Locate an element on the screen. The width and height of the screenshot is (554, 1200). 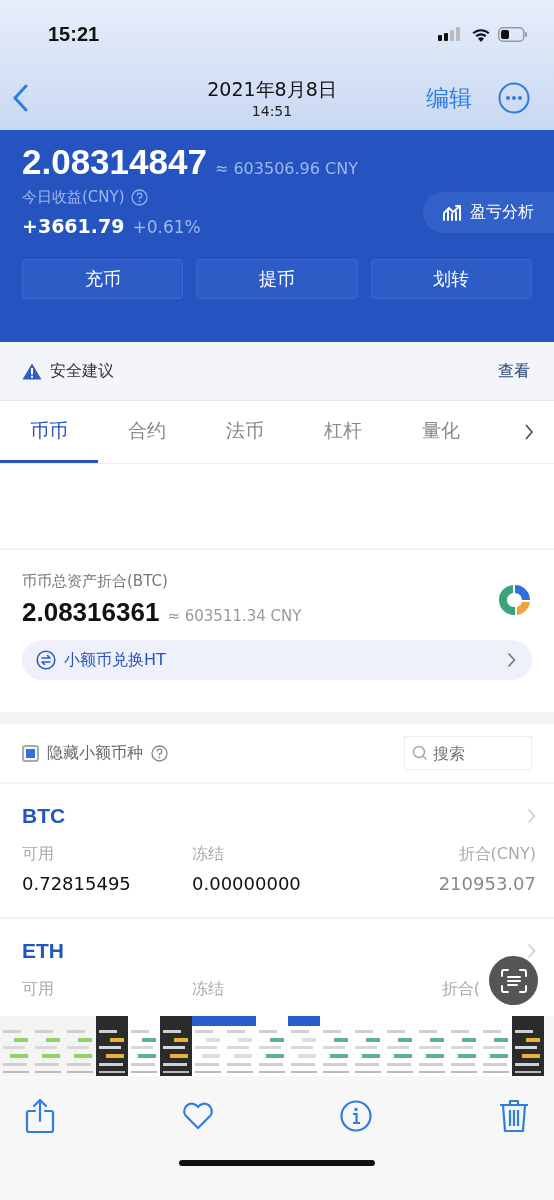
scan-text-icon is located at coordinates (513, 980).